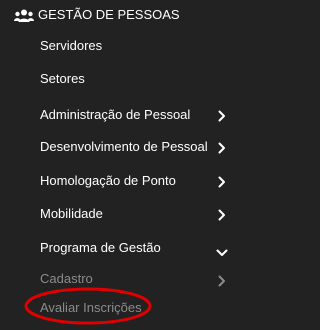 Image resolution: width=320 pixels, height=330 pixels. I want to click on submenu-item-avaliar-inscricoes: Avaliar Inscrições, so click(122, 309).